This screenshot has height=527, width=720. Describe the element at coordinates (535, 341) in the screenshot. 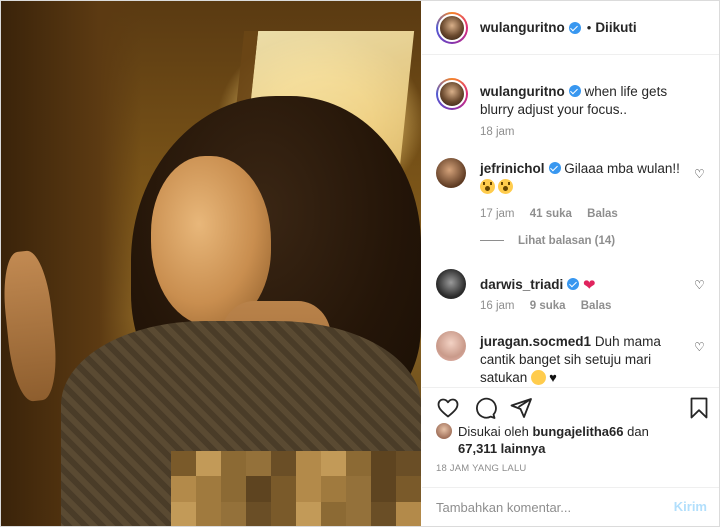

I see `comment-username: juragan.socmed1` at that location.